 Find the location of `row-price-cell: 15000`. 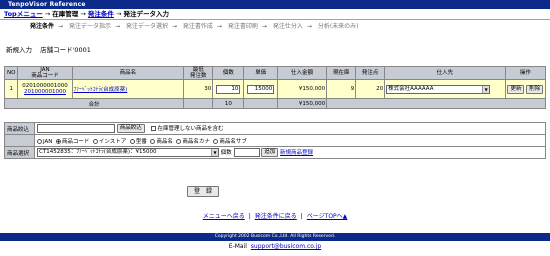

row-price-cell: 15000 is located at coordinates (260, 89).